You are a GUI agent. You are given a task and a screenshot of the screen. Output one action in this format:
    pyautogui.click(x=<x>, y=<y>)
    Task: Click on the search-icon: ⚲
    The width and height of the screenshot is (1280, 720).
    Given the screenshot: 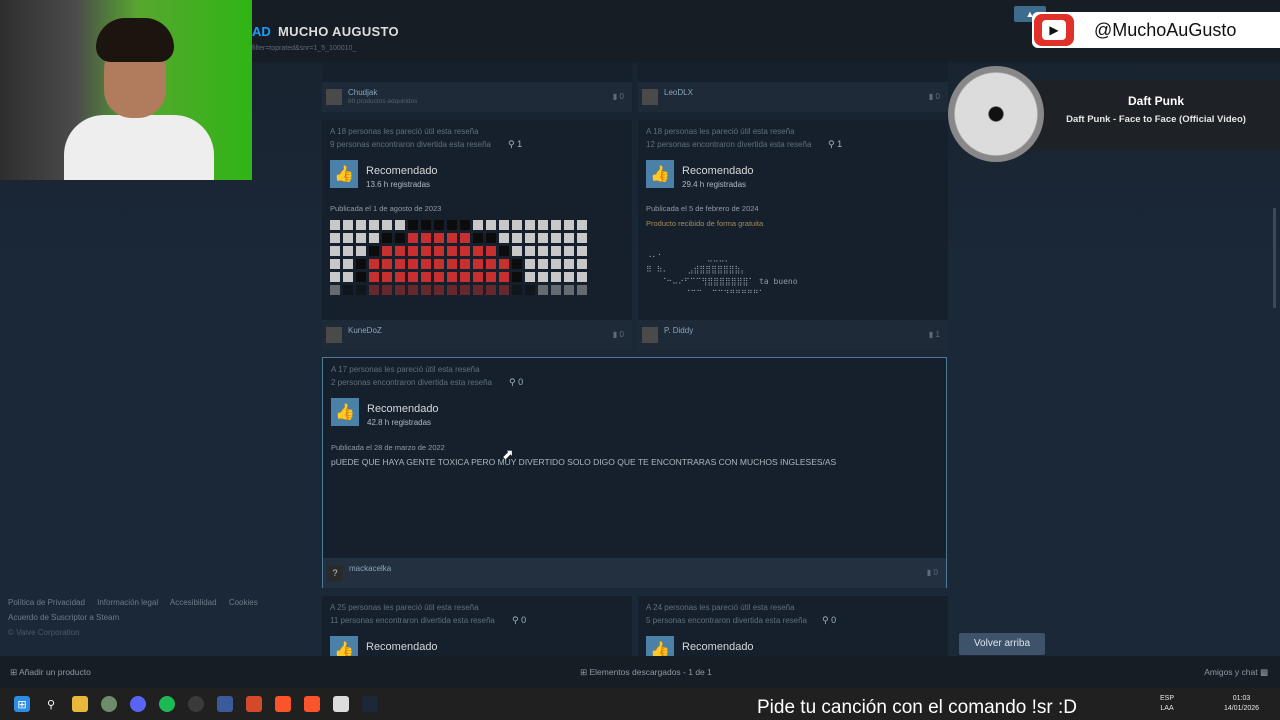 What is the action you would take?
    pyautogui.click(x=51, y=704)
    